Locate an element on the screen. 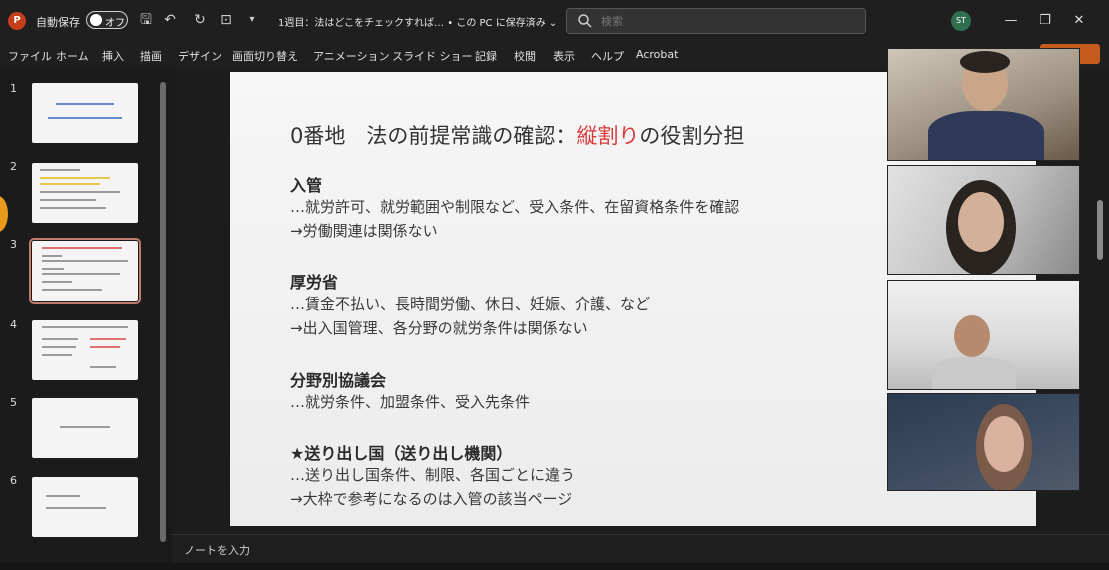  section-line: …賃金不払い、長時間労働、休日、妊娠、介護、など is located at coordinates (470, 304).